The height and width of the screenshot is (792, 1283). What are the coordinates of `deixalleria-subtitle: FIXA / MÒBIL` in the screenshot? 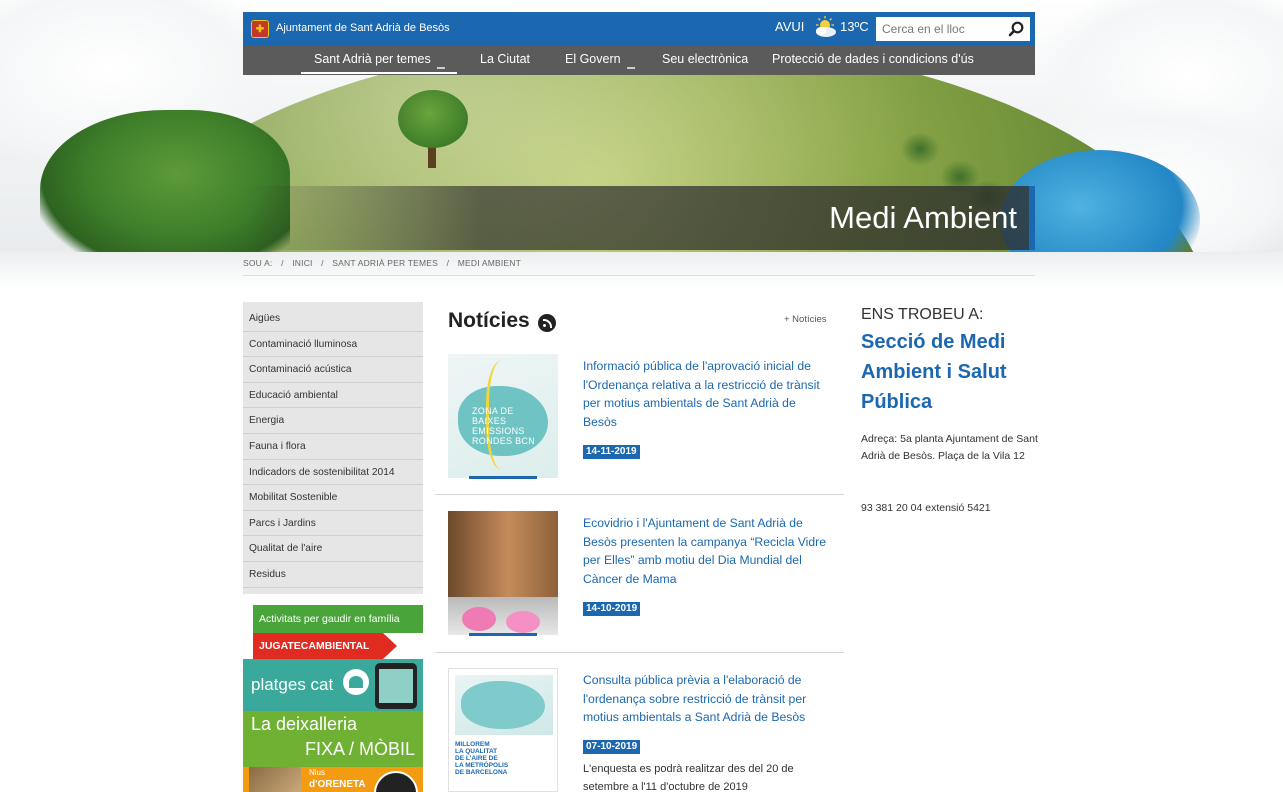 It's located at (359, 749).